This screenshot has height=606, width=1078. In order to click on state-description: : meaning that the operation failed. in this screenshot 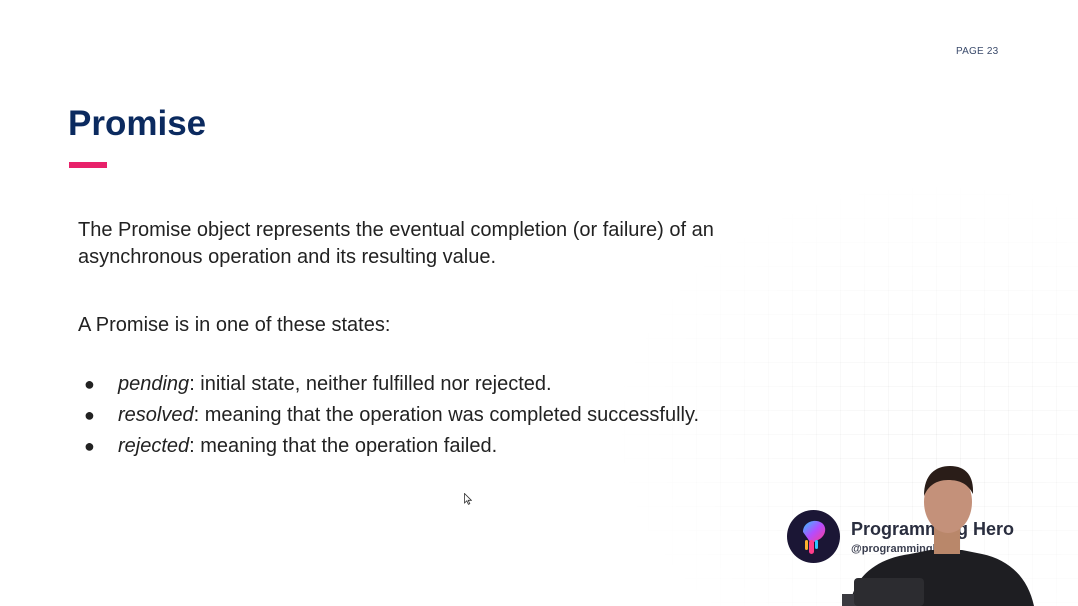, I will do `click(343, 446)`.